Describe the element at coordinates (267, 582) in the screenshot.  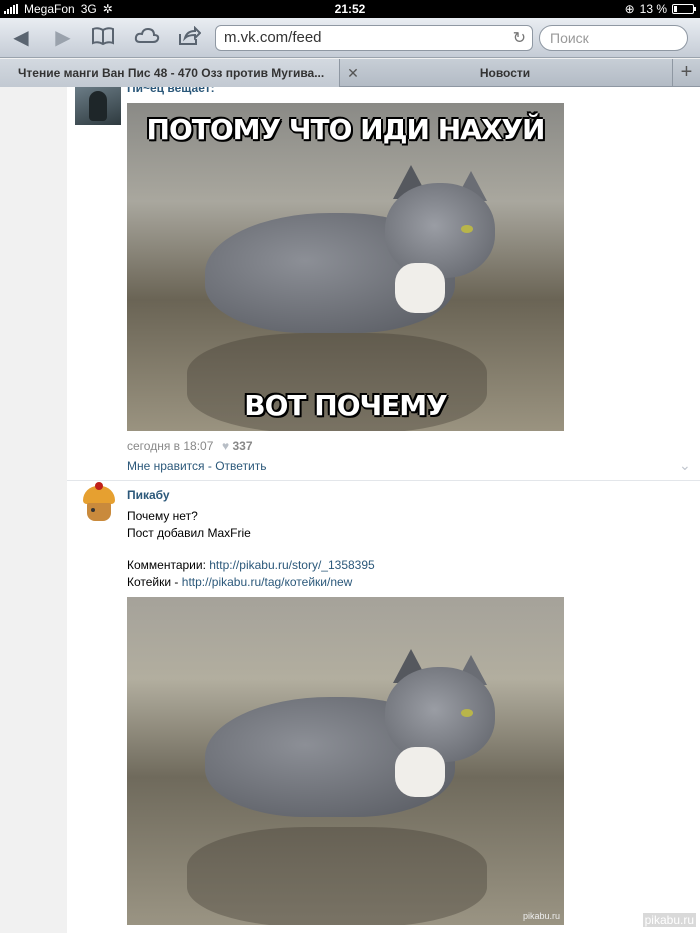
I see `tag-link: http://pikabu.ru/tag/котейки/new` at that location.